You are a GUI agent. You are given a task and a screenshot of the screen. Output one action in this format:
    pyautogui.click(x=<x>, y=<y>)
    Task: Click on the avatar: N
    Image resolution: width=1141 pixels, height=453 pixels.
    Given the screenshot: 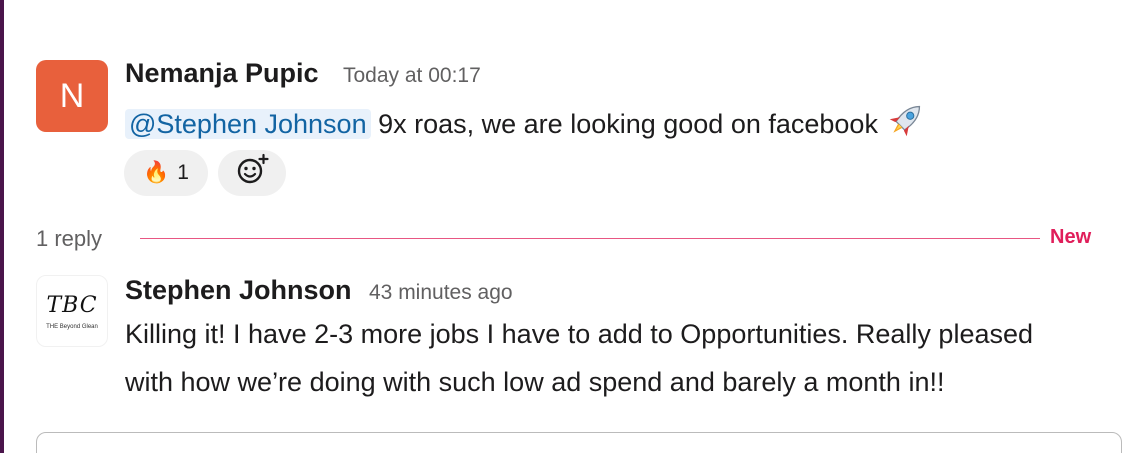 What is the action you would take?
    pyautogui.click(x=72, y=96)
    